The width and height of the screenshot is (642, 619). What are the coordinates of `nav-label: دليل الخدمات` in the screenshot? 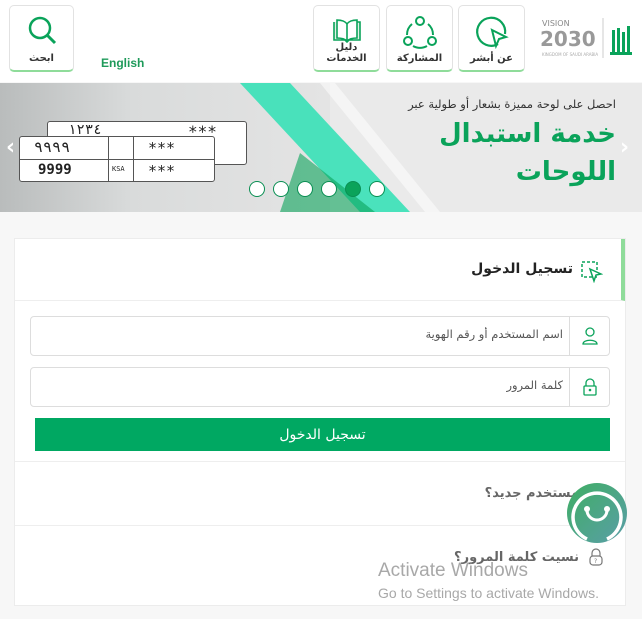 It's located at (346, 53).